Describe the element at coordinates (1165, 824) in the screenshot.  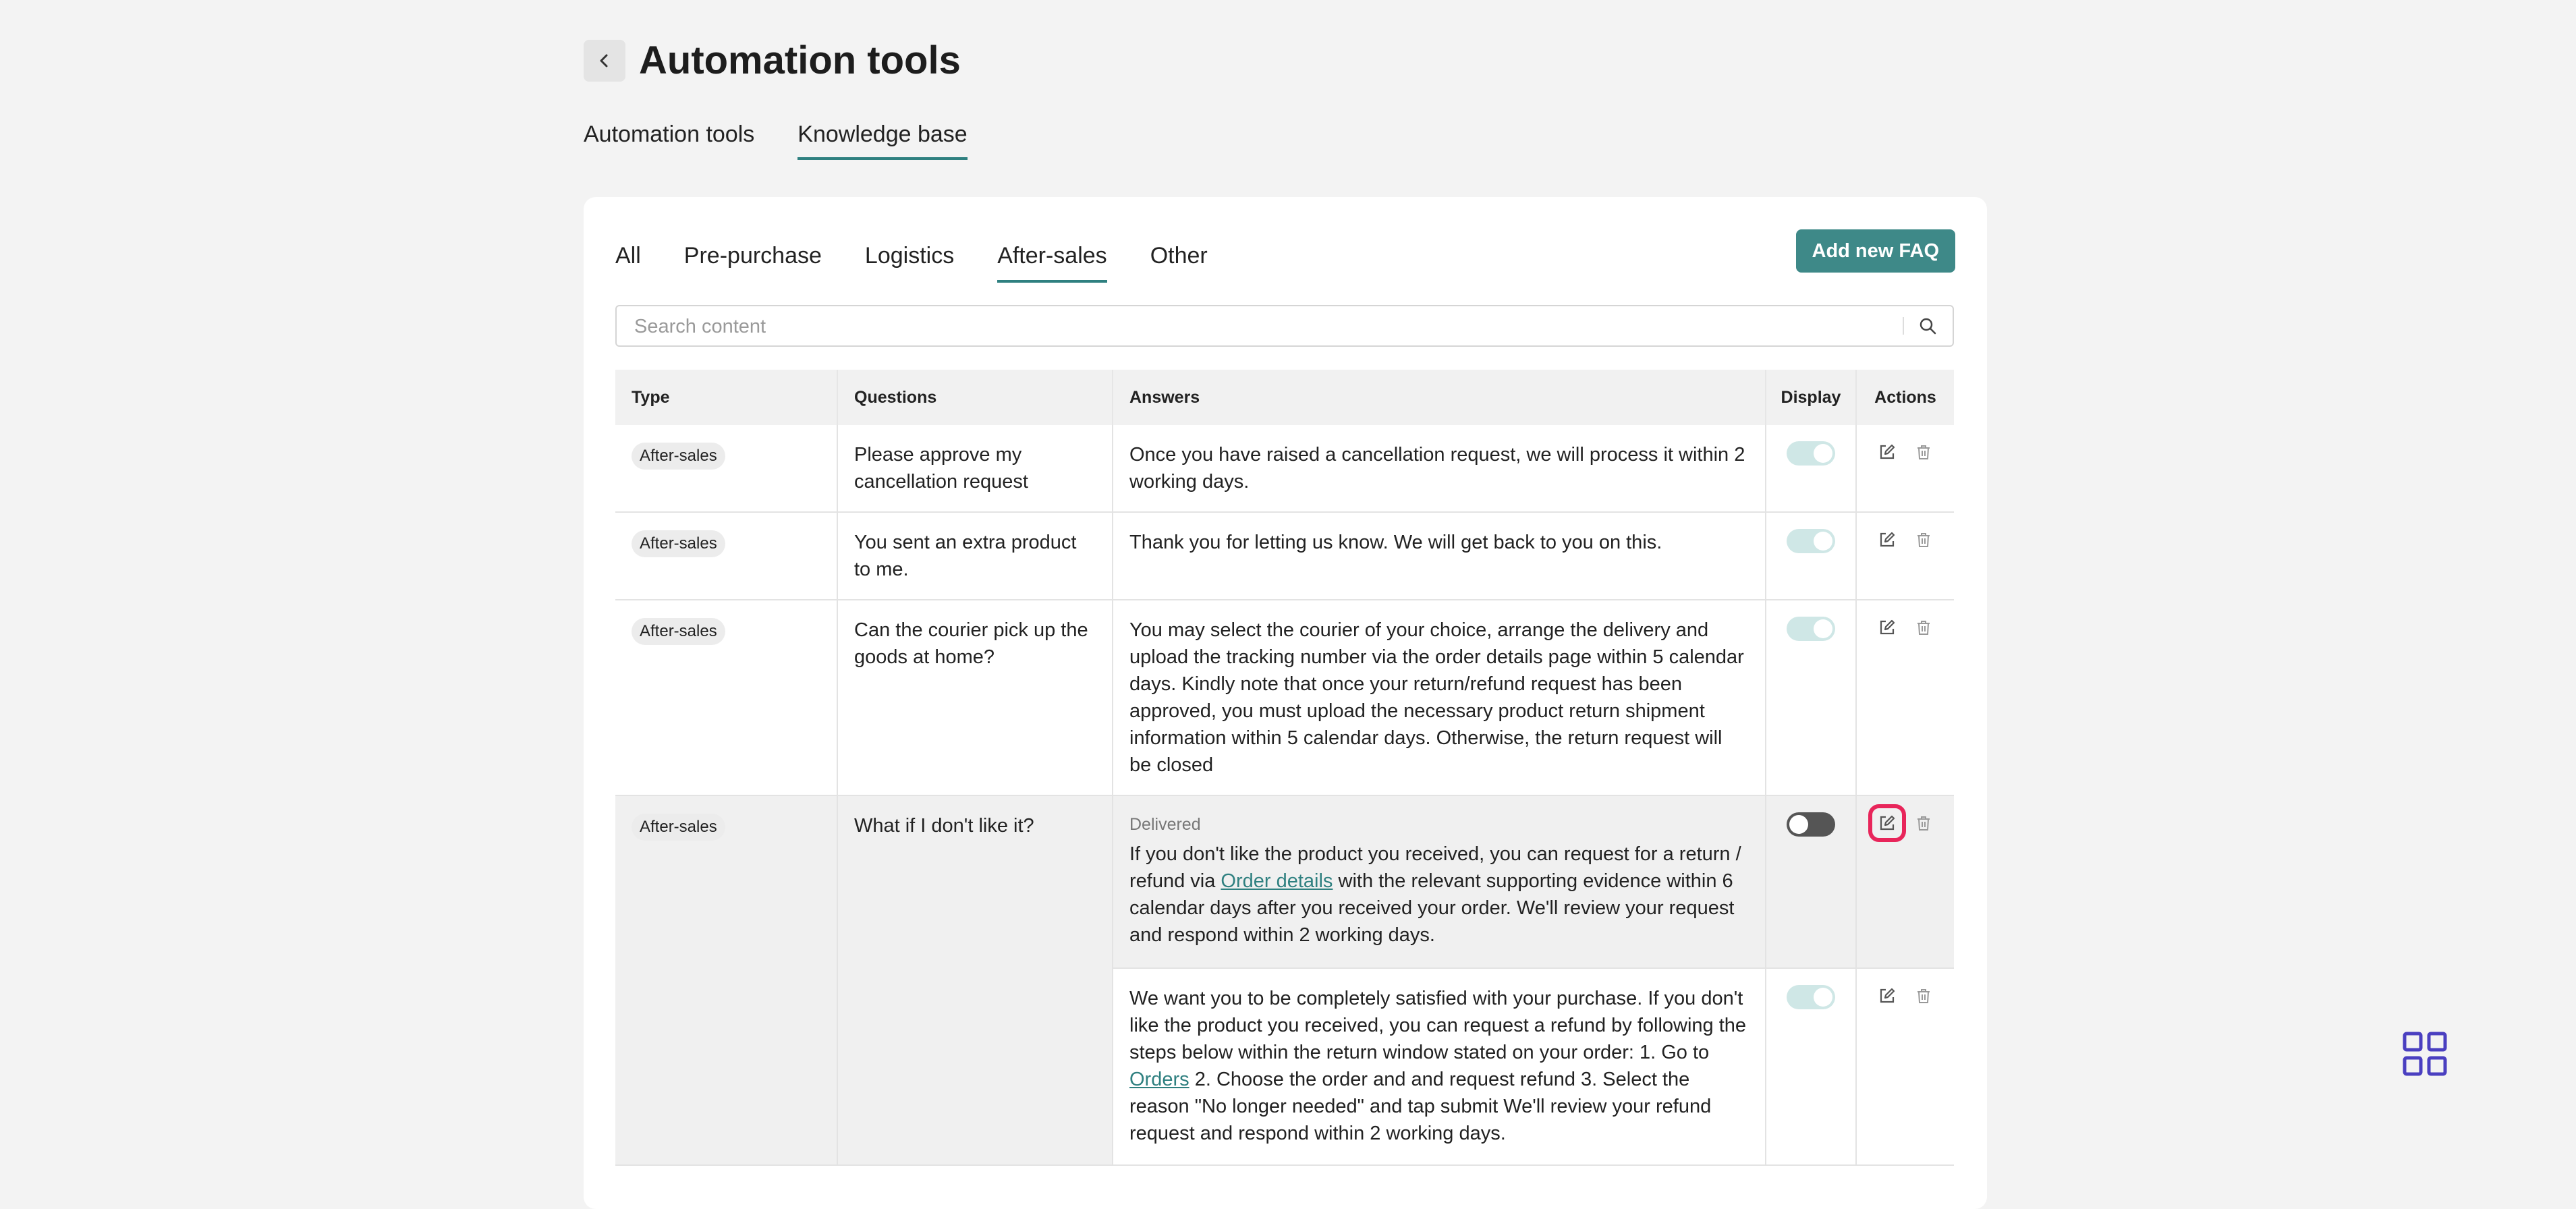
I see `answer-condition-label: Delivered` at that location.